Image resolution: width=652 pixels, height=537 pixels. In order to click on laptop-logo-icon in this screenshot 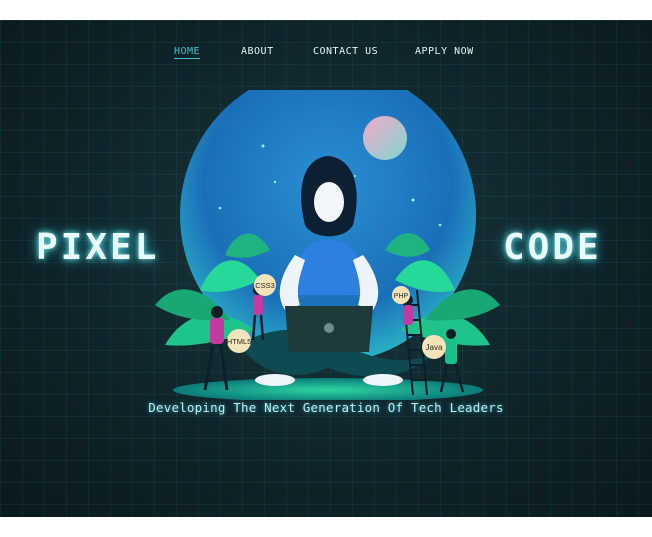, I will do `click(329, 328)`.